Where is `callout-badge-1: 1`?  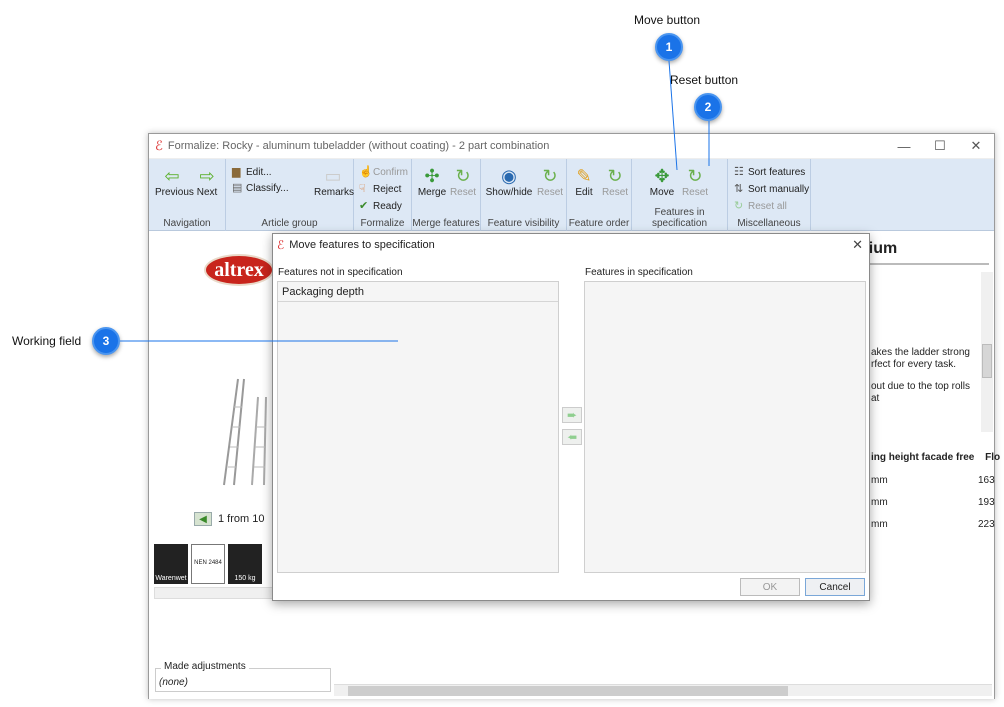 callout-badge-1: 1 is located at coordinates (669, 47).